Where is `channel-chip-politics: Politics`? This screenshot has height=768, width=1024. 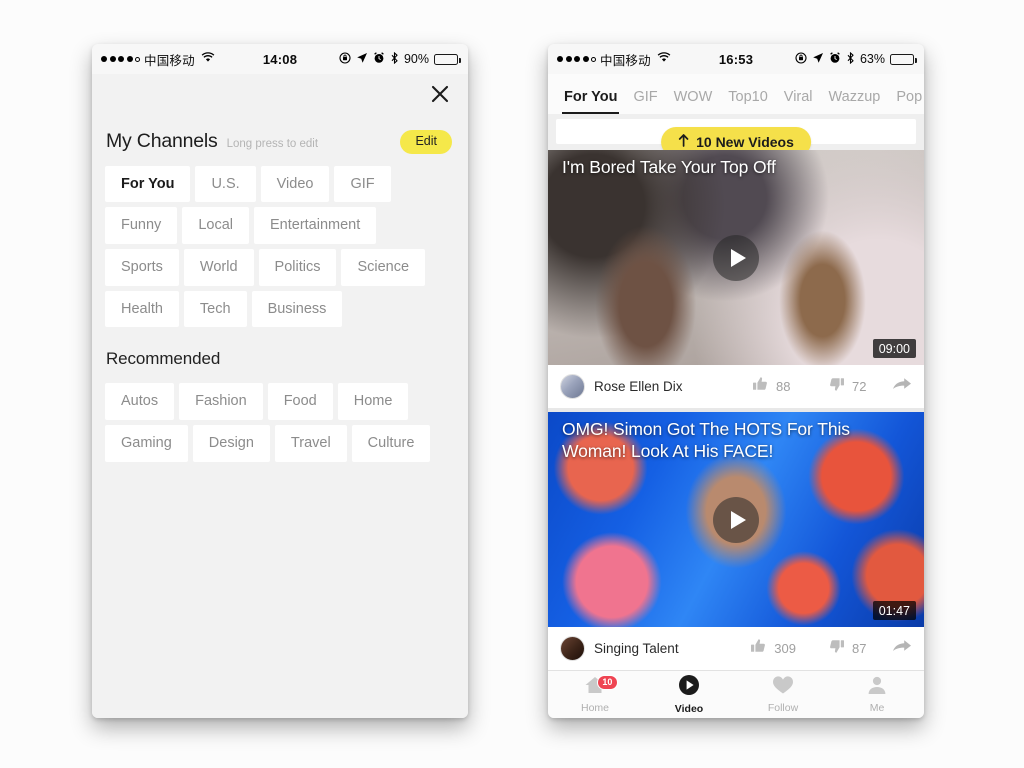
channel-chip-politics: Politics is located at coordinates (297, 267).